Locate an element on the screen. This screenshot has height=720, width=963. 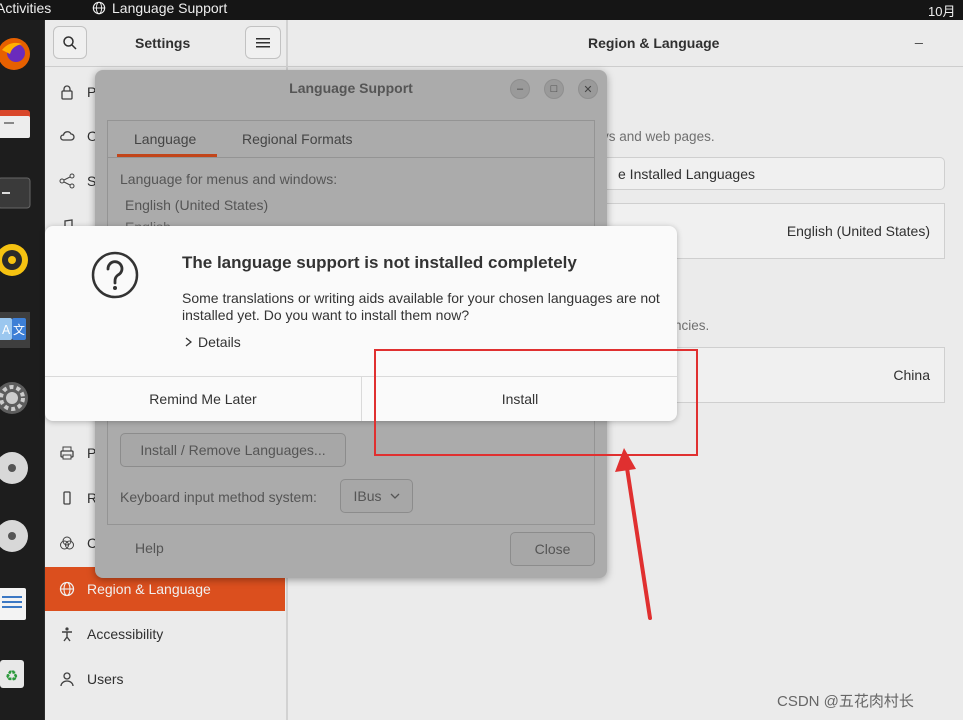
close-label: Close is located at coordinates (552, 549).